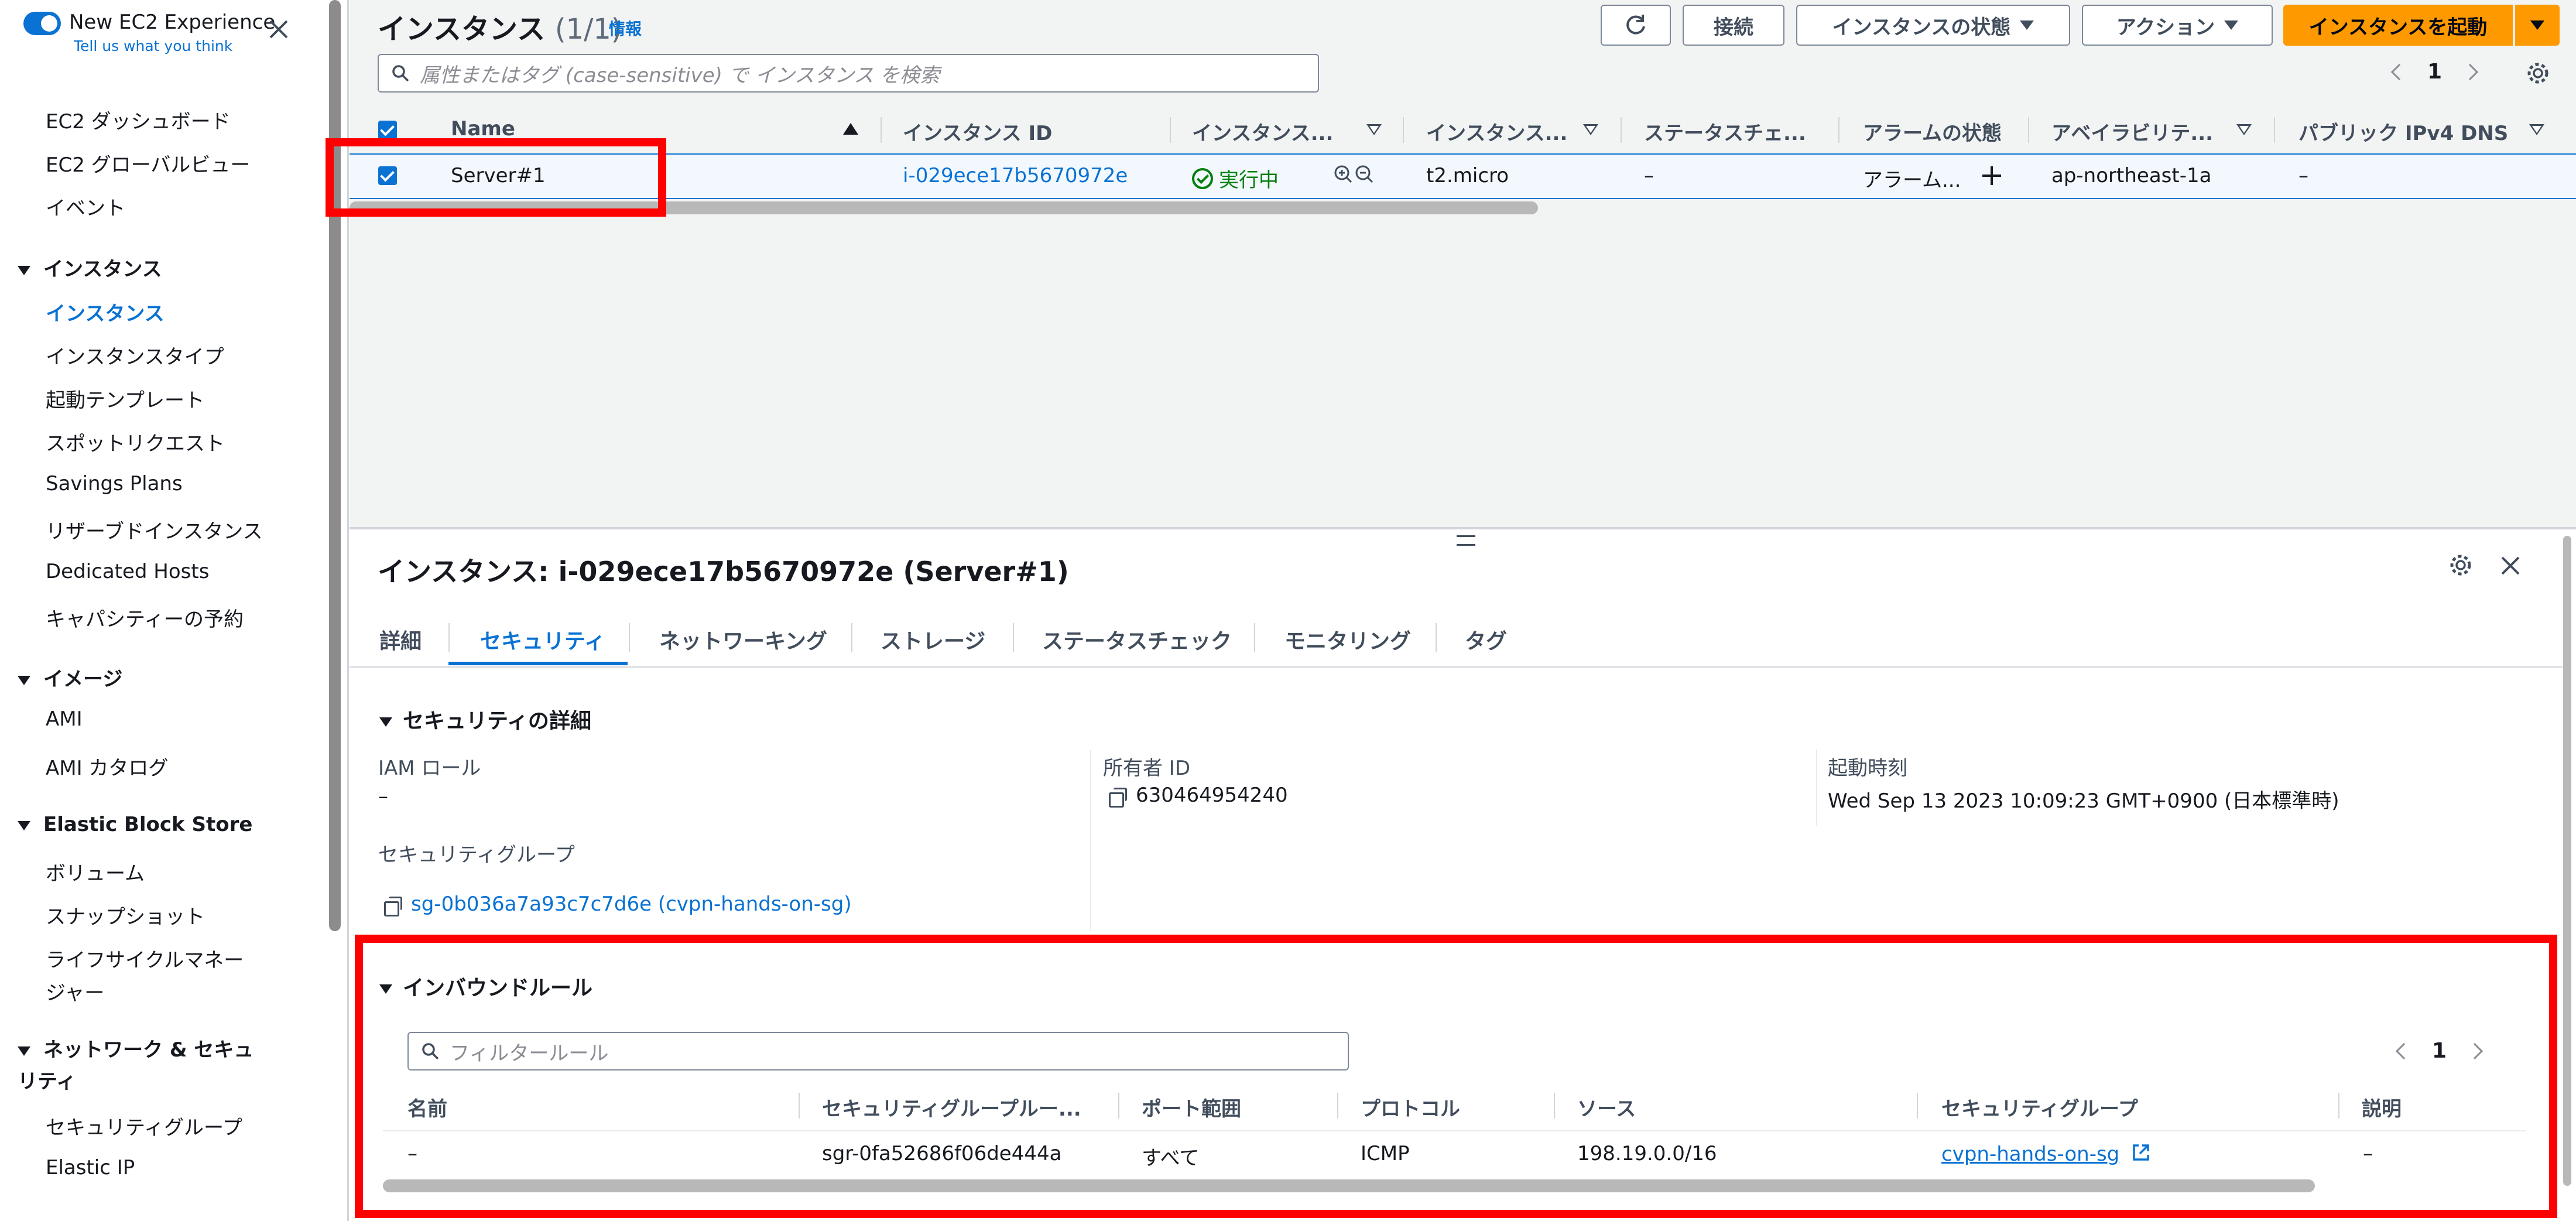  Describe the element at coordinates (383, 796) in the screenshot. I see `iam-role-value: –` at that location.